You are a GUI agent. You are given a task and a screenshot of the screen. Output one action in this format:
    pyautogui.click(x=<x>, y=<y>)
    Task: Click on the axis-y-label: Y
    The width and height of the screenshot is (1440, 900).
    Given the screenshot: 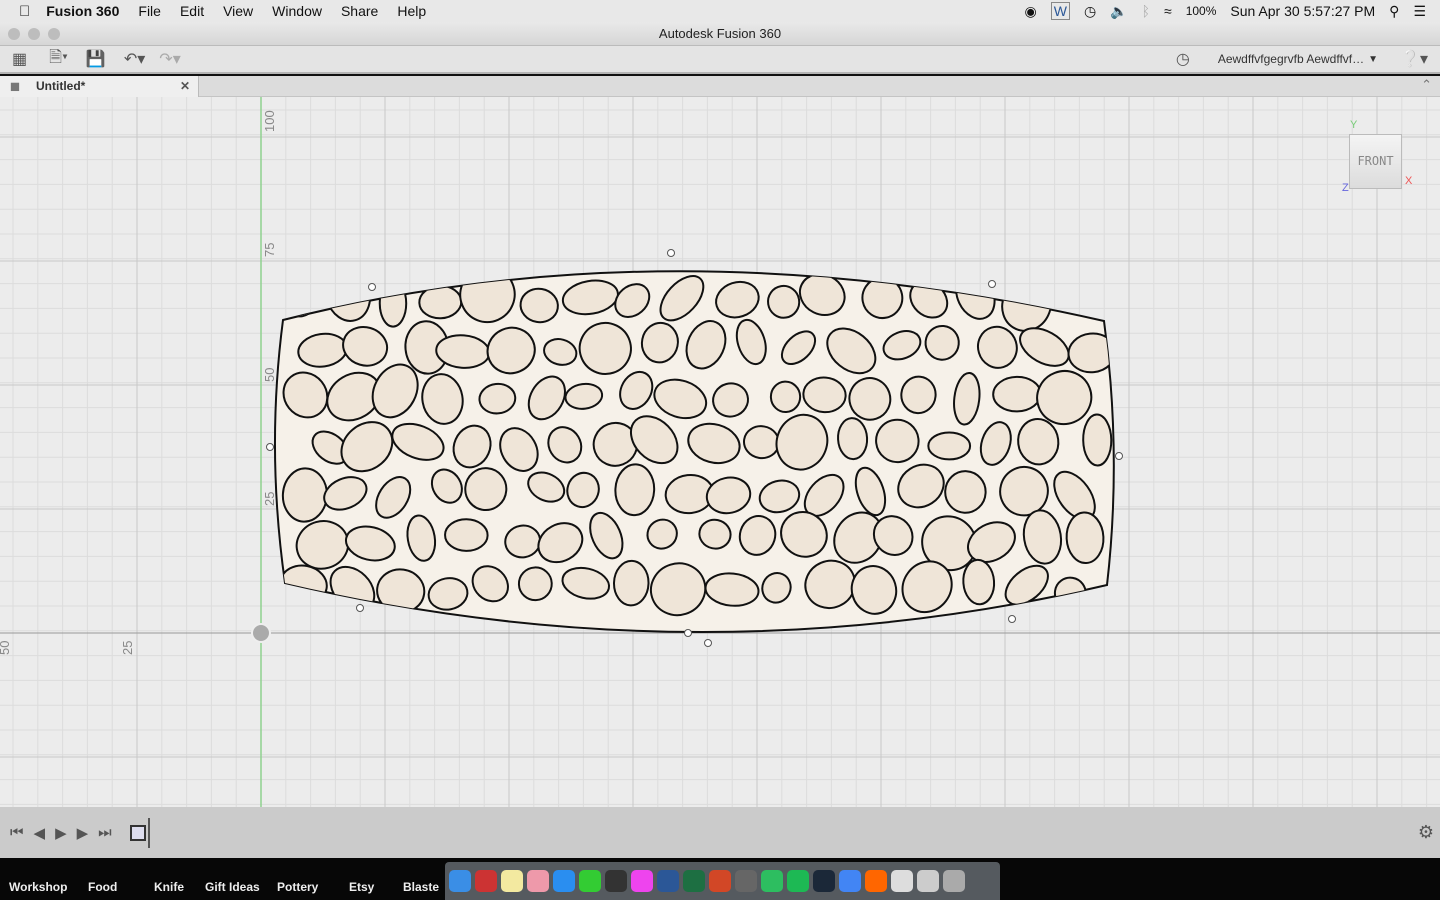 What is the action you would take?
    pyautogui.click(x=1354, y=125)
    